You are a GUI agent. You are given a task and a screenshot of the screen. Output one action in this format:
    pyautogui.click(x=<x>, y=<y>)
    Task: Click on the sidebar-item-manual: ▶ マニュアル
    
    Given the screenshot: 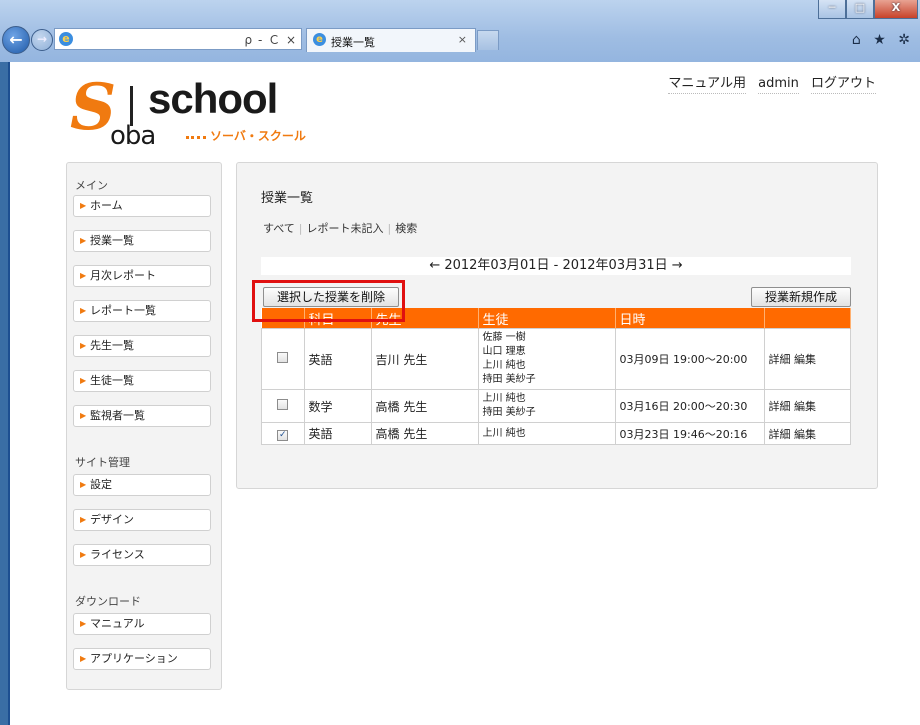 What is the action you would take?
    pyautogui.click(x=142, y=624)
    